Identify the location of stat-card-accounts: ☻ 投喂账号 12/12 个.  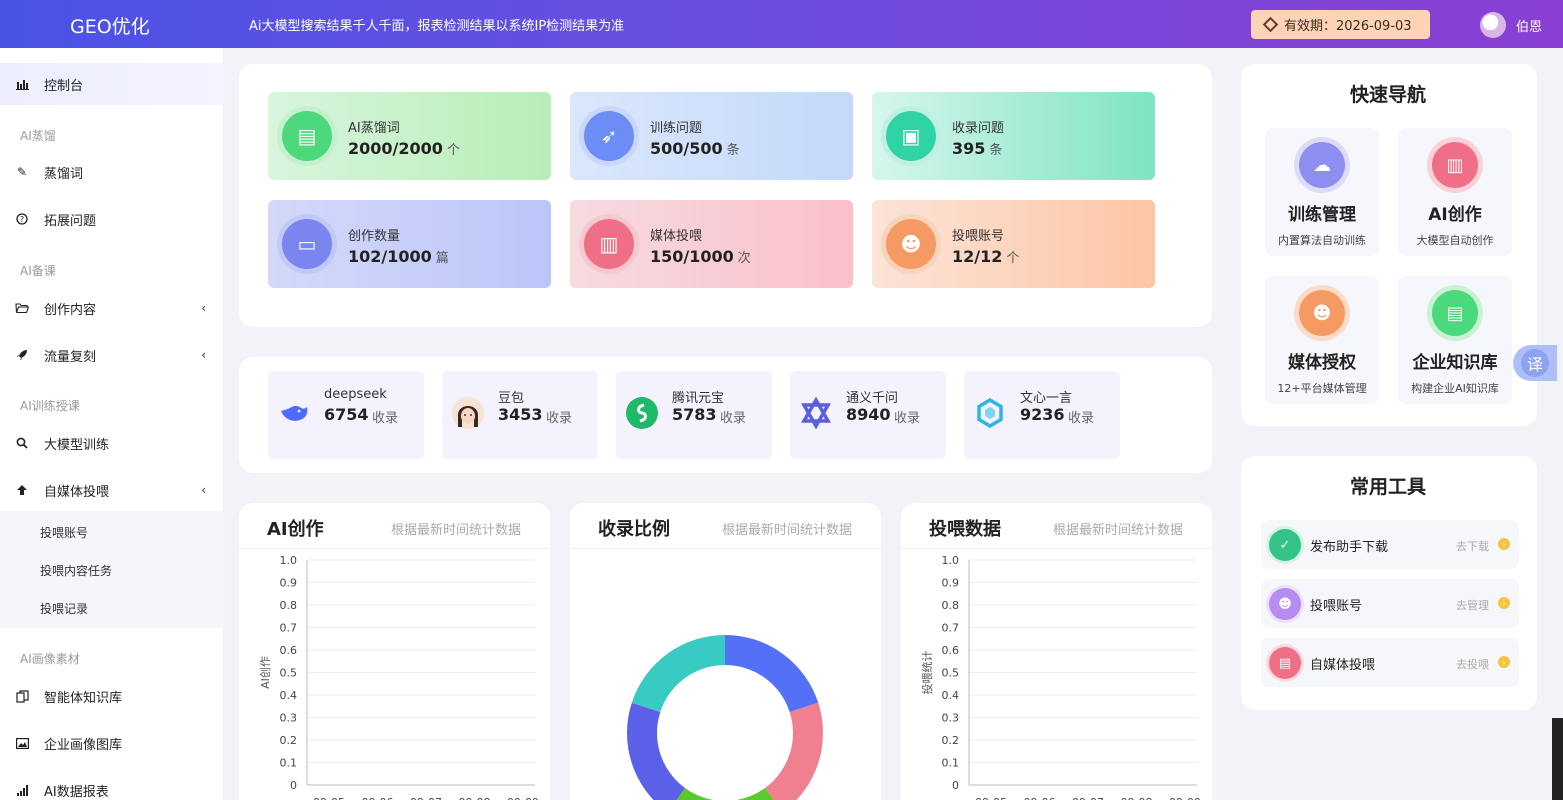
(1013, 244).